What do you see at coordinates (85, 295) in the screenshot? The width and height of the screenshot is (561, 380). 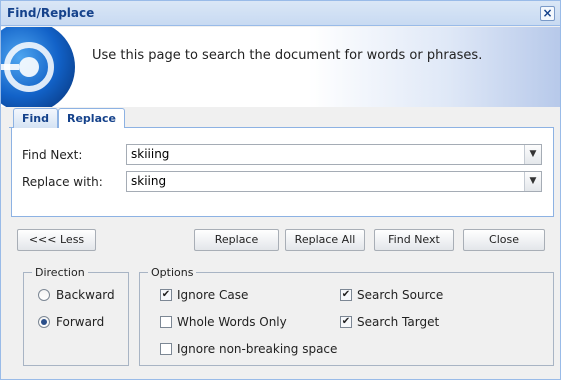 I see `backward-label: Backward` at bounding box center [85, 295].